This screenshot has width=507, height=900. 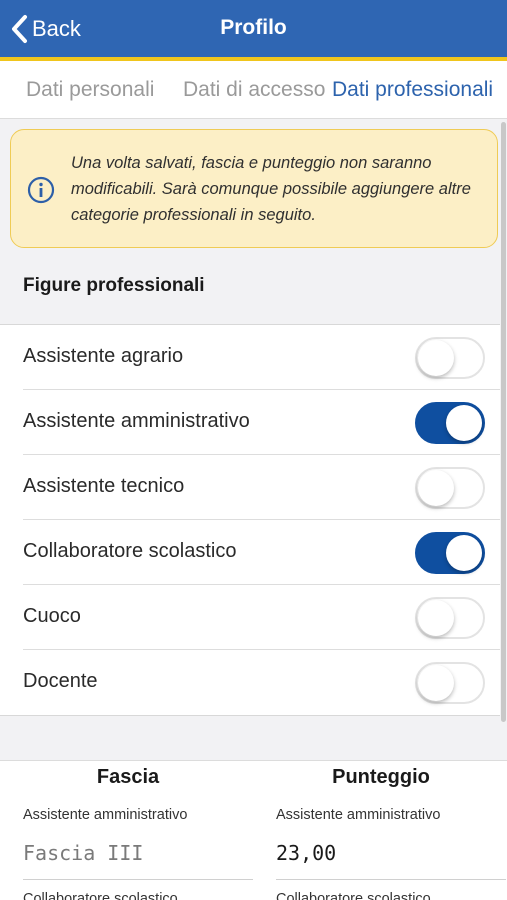 I want to click on tab-dati-di-accesso: Dati di accesso, so click(x=254, y=90).